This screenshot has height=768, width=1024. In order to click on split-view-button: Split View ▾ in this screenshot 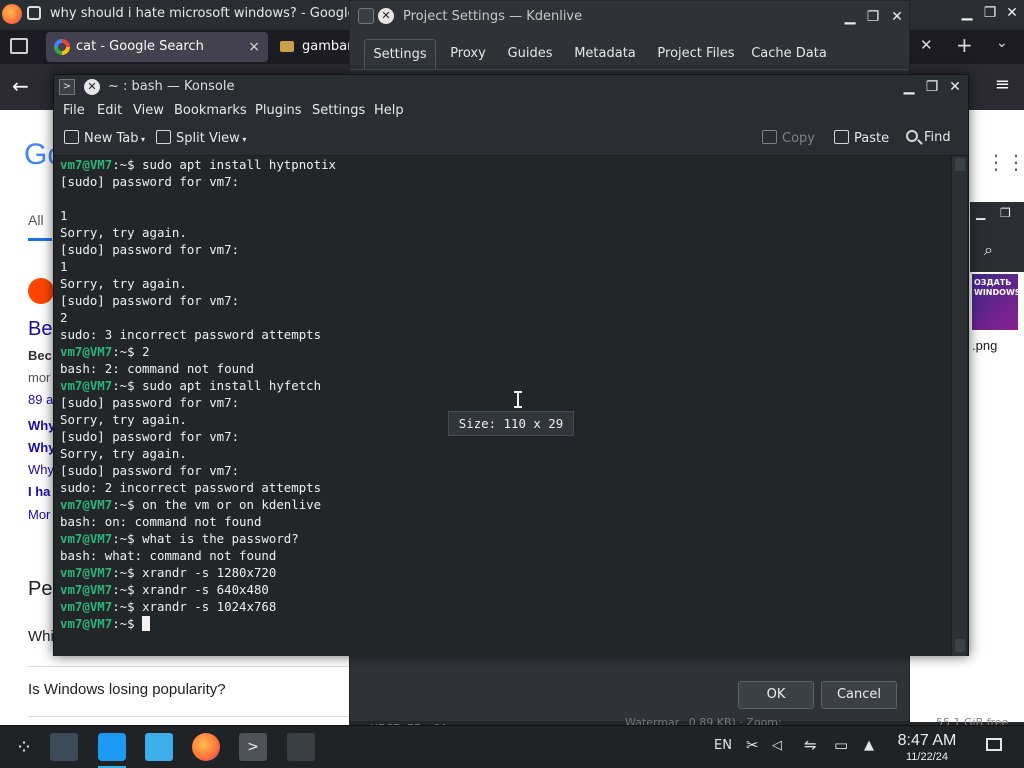, I will do `click(201, 138)`.